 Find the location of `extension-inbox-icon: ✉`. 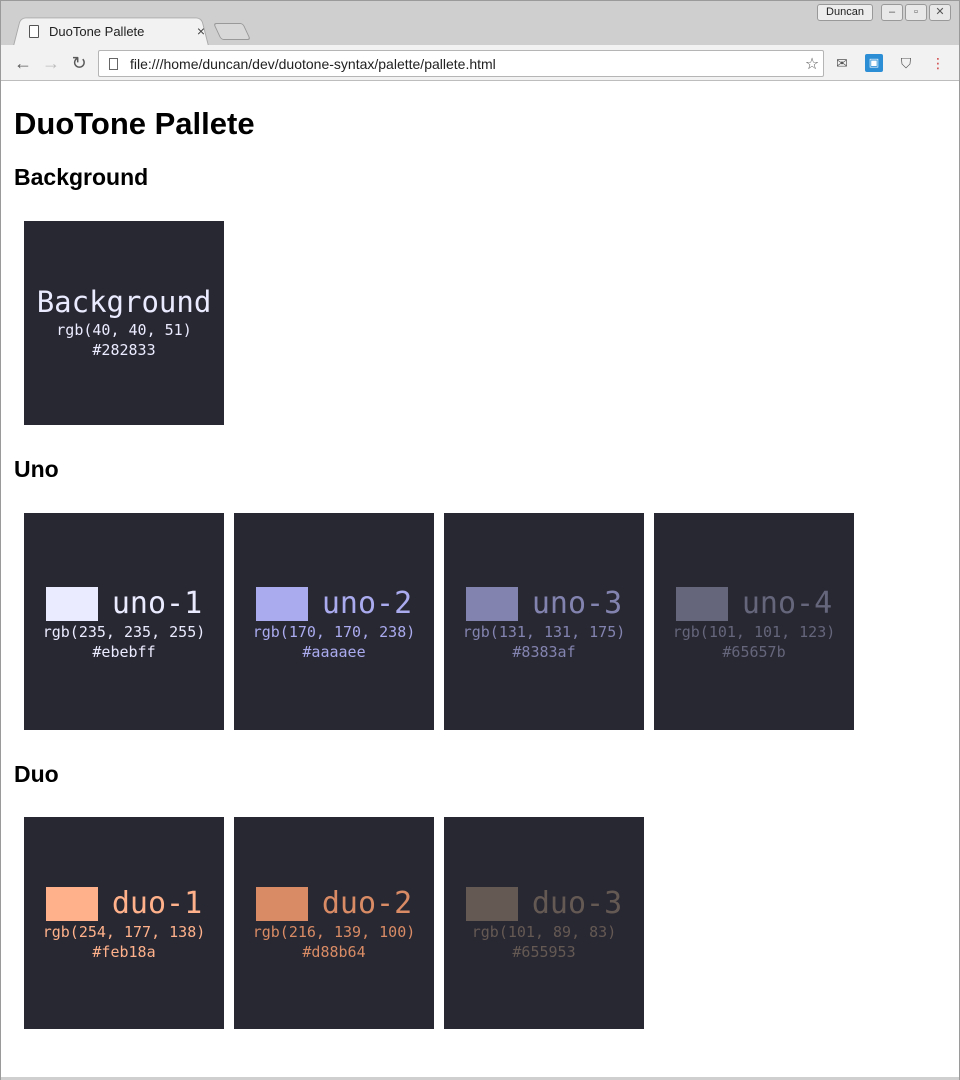

extension-inbox-icon: ✉ is located at coordinates (842, 63).